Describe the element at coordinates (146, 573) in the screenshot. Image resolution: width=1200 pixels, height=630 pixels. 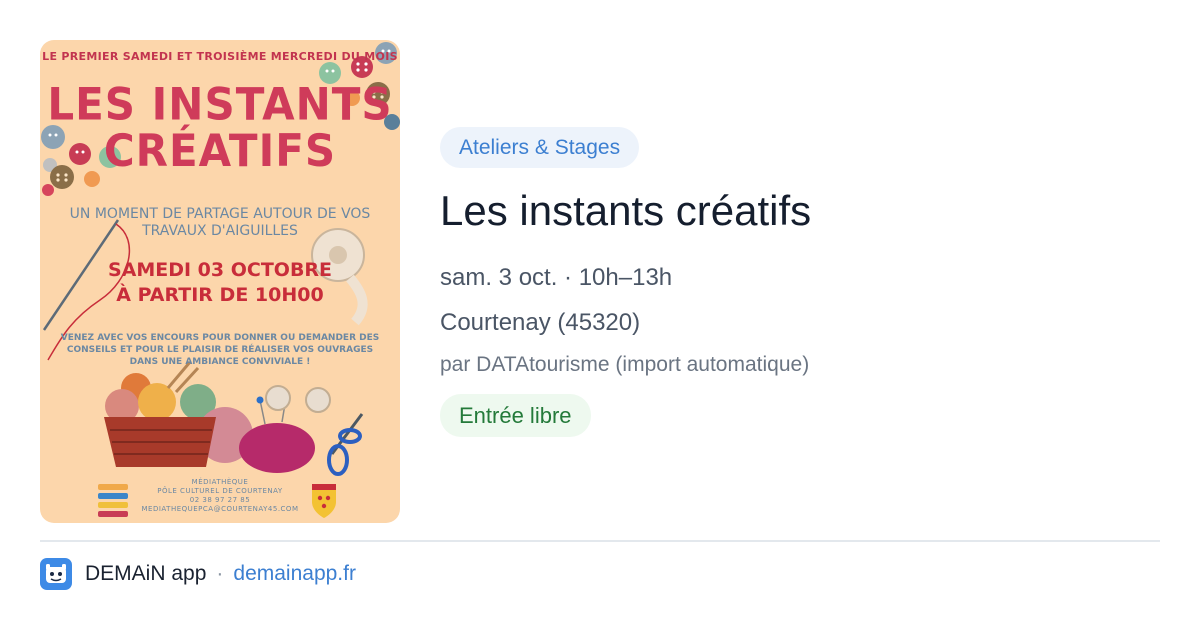
I see `app-name: DEMAiN app` at that location.